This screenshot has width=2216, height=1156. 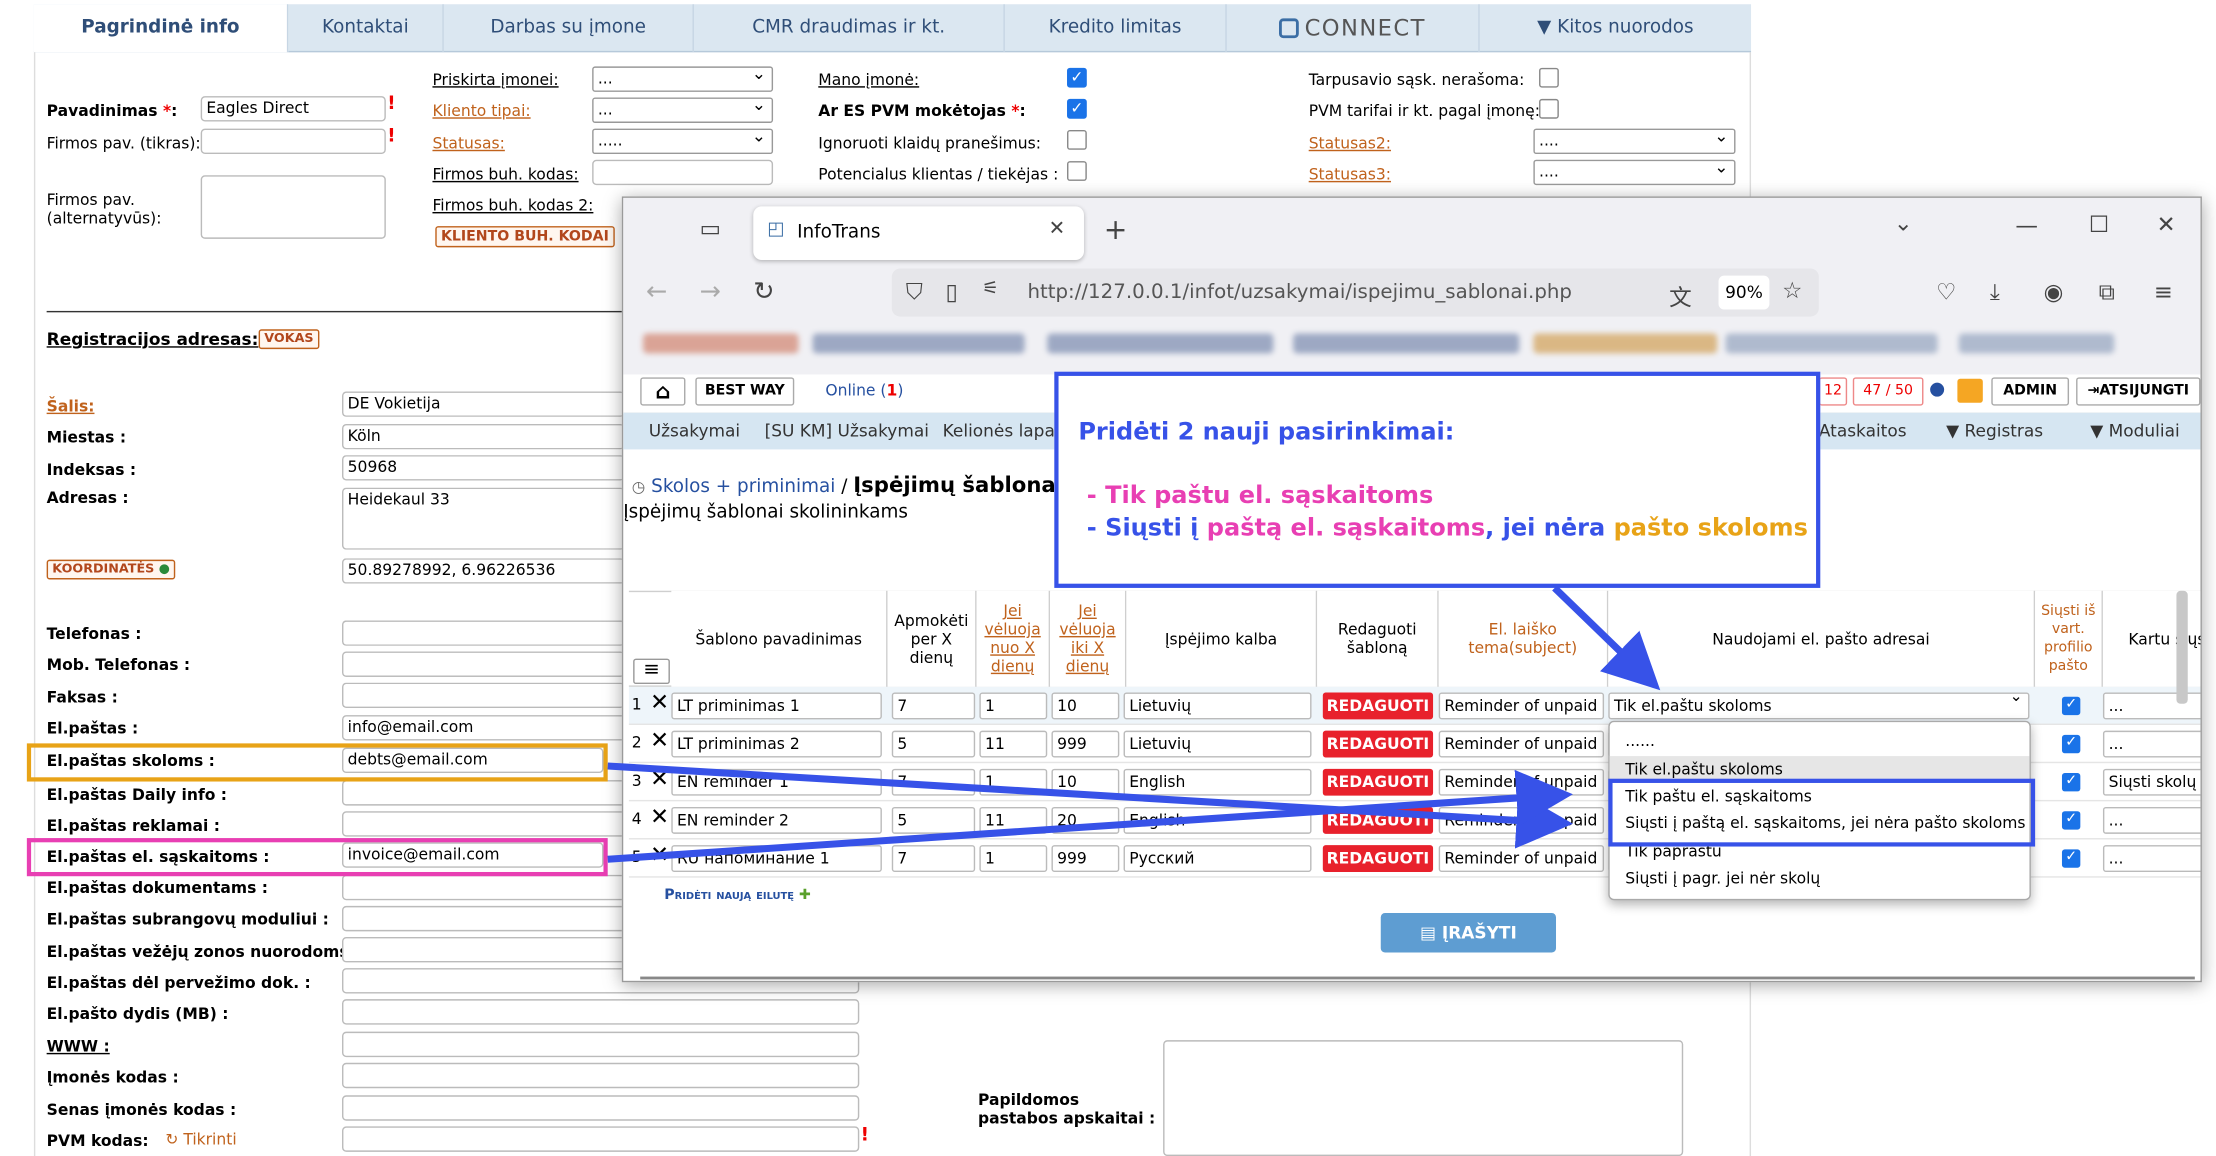 What do you see at coordinates (1606, 638) in the screenshot?
I see `arrow-callout` at bounding box center [1606, 638].